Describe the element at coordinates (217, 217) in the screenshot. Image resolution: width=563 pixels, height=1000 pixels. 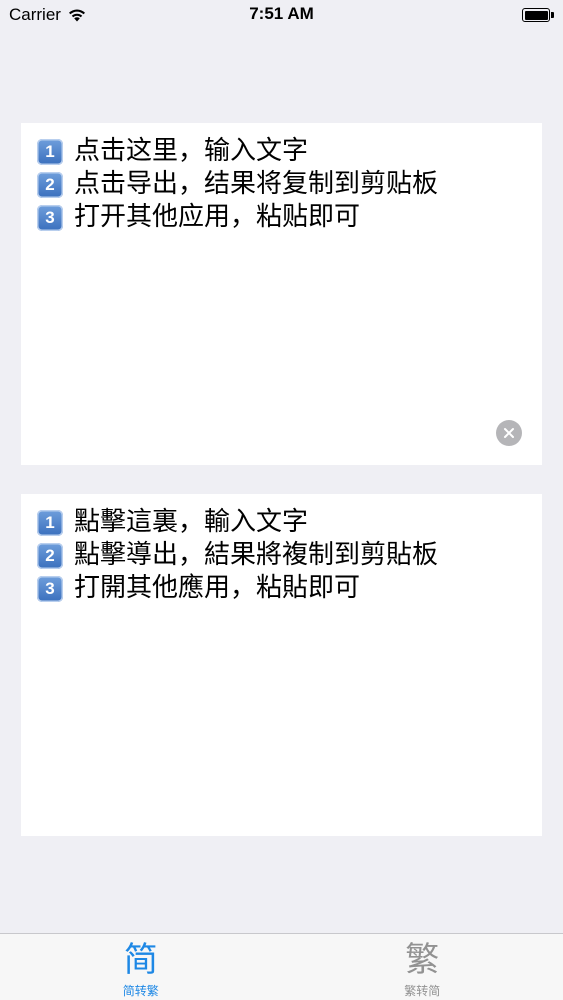
I see `instruction-text: 打开其他应用，粘贴即可` at that location.